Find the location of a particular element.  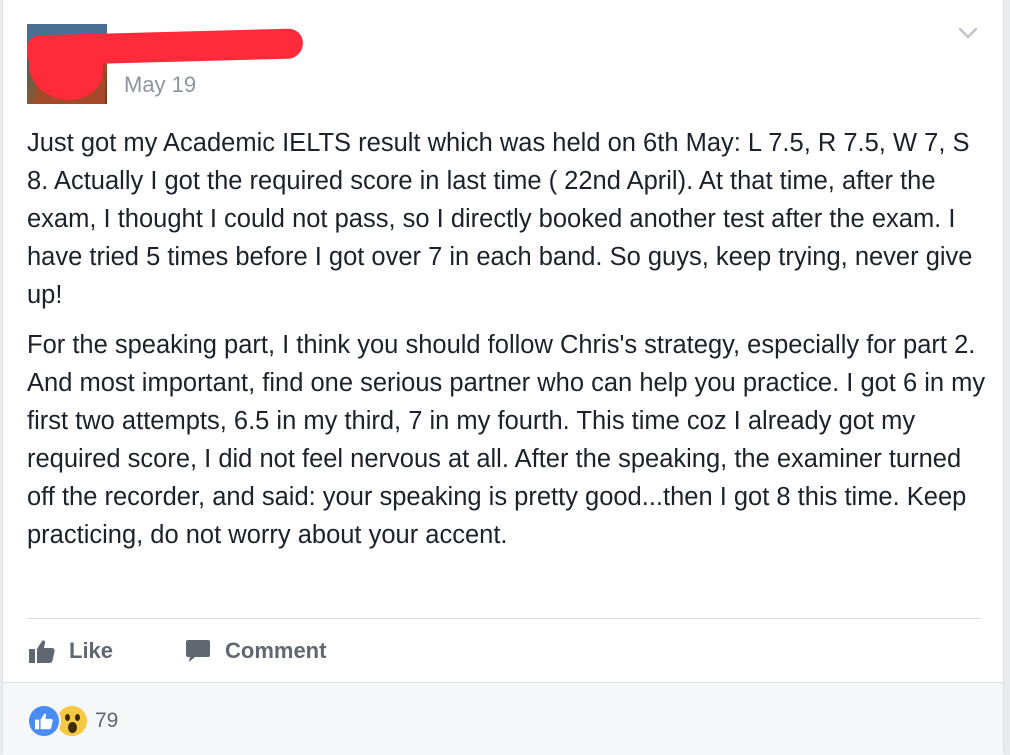

like-button: Like is located at coordinates (71, 651).